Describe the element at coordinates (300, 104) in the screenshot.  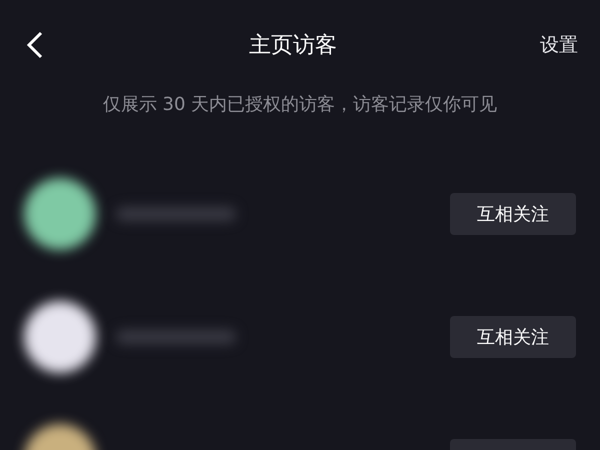
I see `notice-text: 仅展示 30 天内已授权的访客，访客记录仅你可见` at that location.